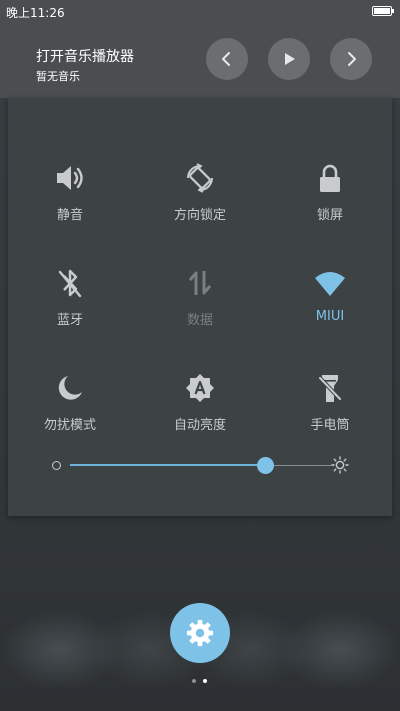 This screenshot has height=711, width=400. Describe the element at coordinates (70, 283) in the screenshot. I see `bluetooth-off-icon` at that location.